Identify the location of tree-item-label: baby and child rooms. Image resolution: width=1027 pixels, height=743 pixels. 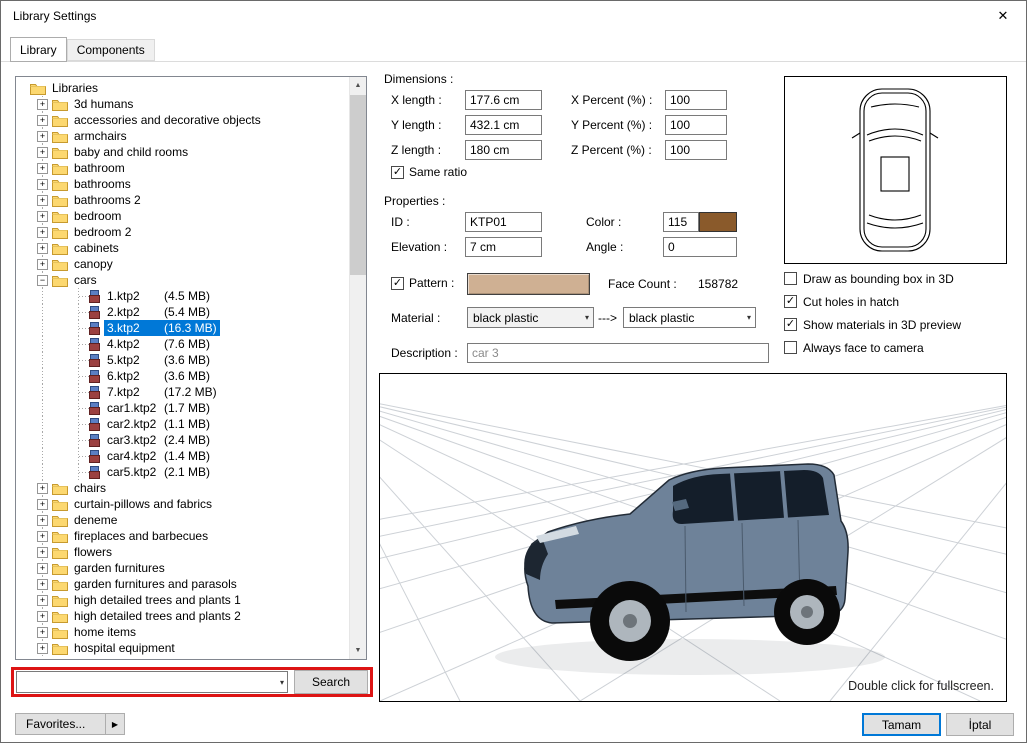
(131, 152).